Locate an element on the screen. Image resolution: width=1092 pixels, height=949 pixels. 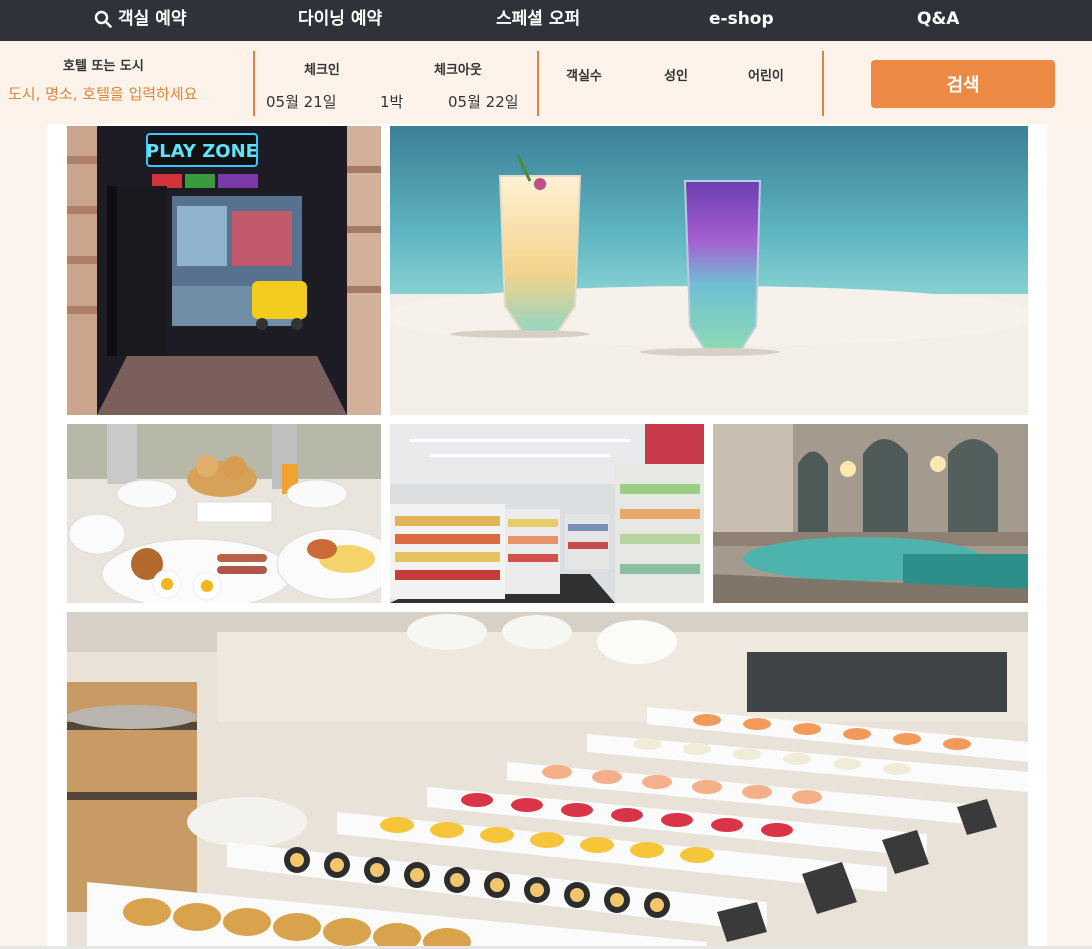
spa-bath-photo is located at coordinates (870, 513).